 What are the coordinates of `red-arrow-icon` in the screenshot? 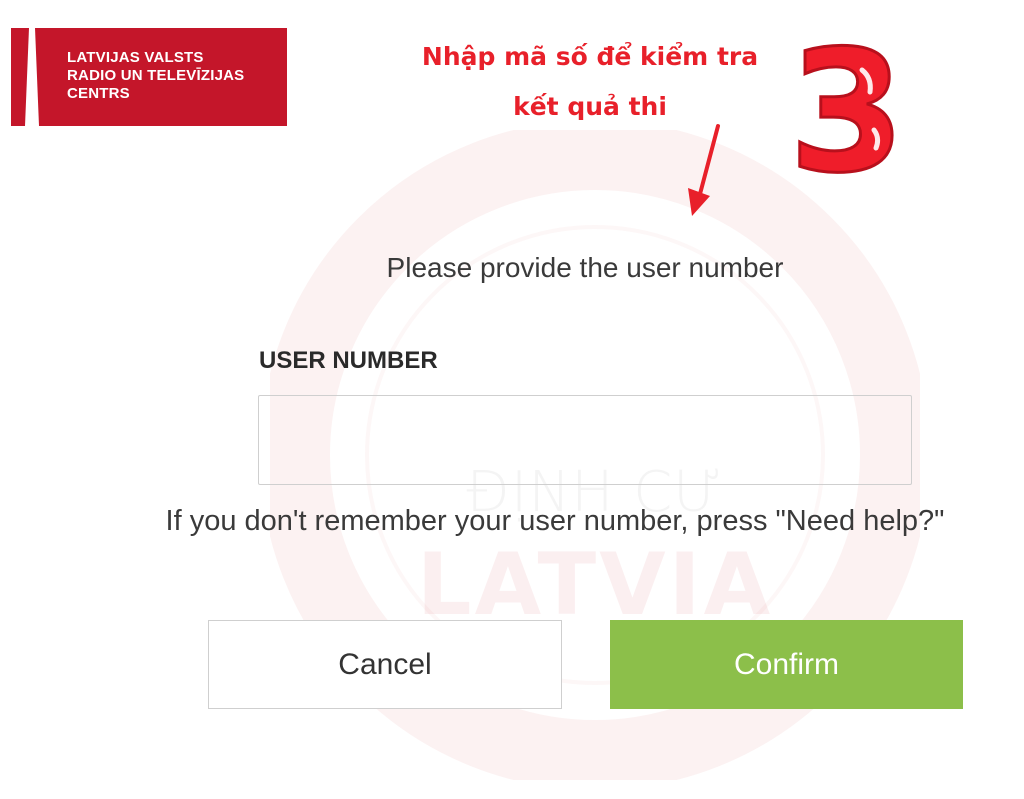 It's located at (704, 170).